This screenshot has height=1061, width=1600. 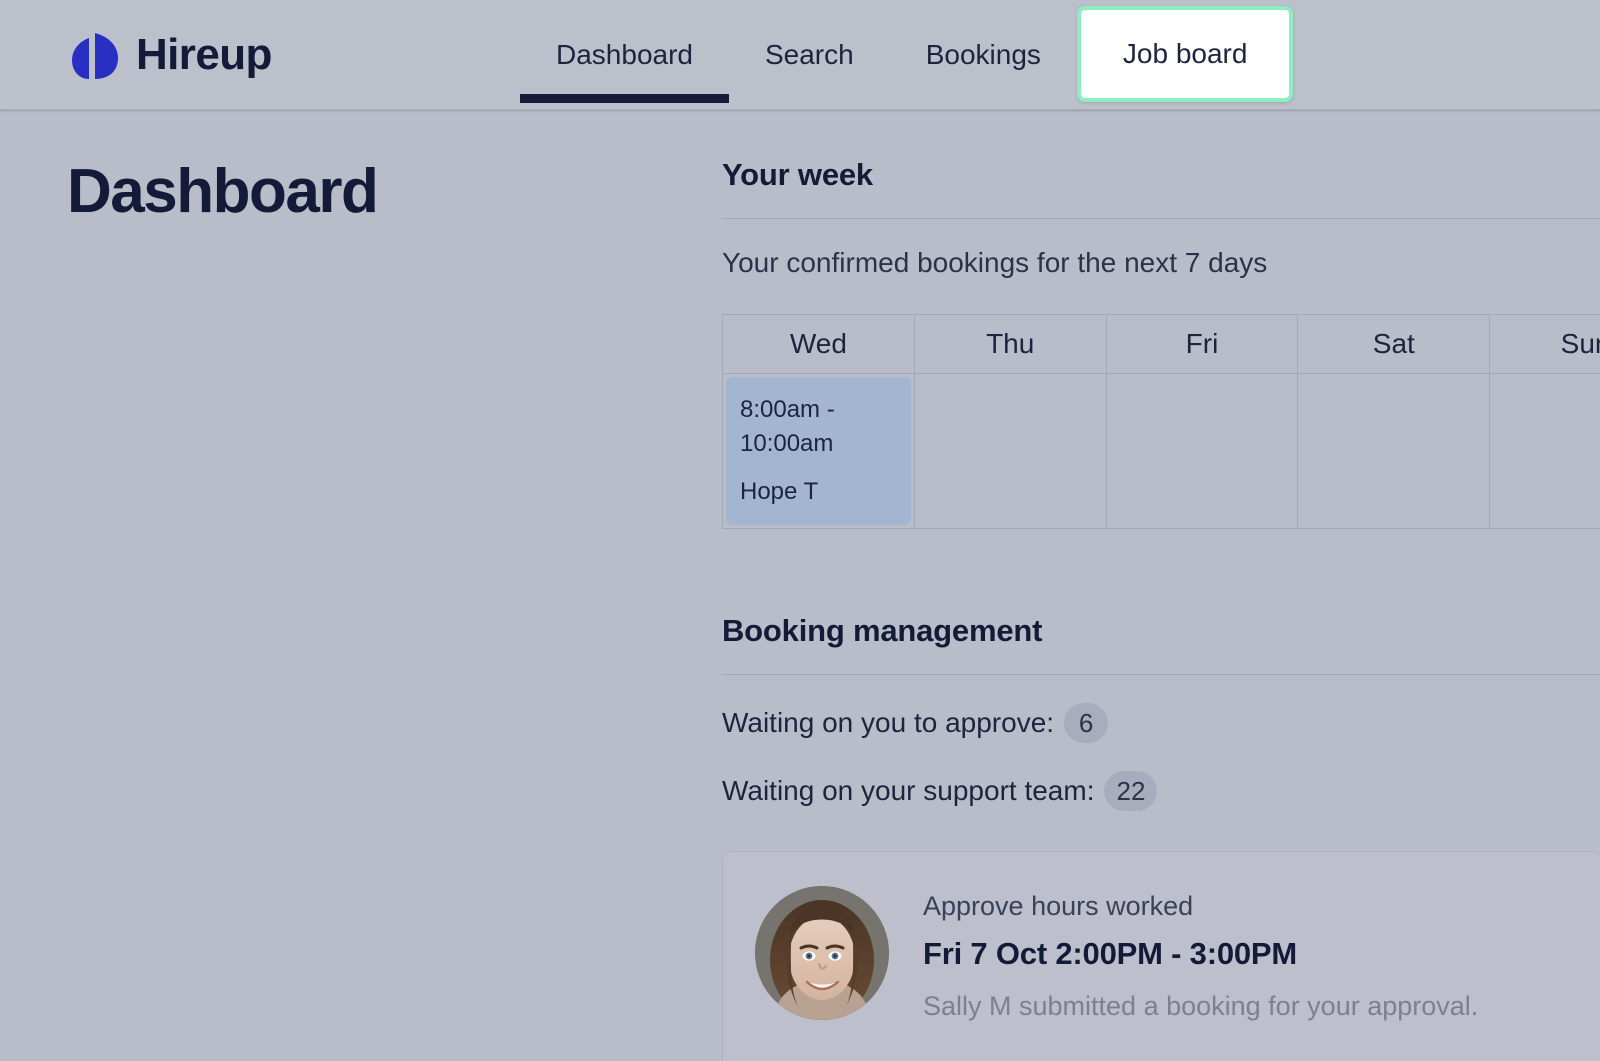 What do you see at coordinates (1086, 723) in the screenshot?
I see `waiting-on-you-badge: 6` at bounding box center [1086, 723].